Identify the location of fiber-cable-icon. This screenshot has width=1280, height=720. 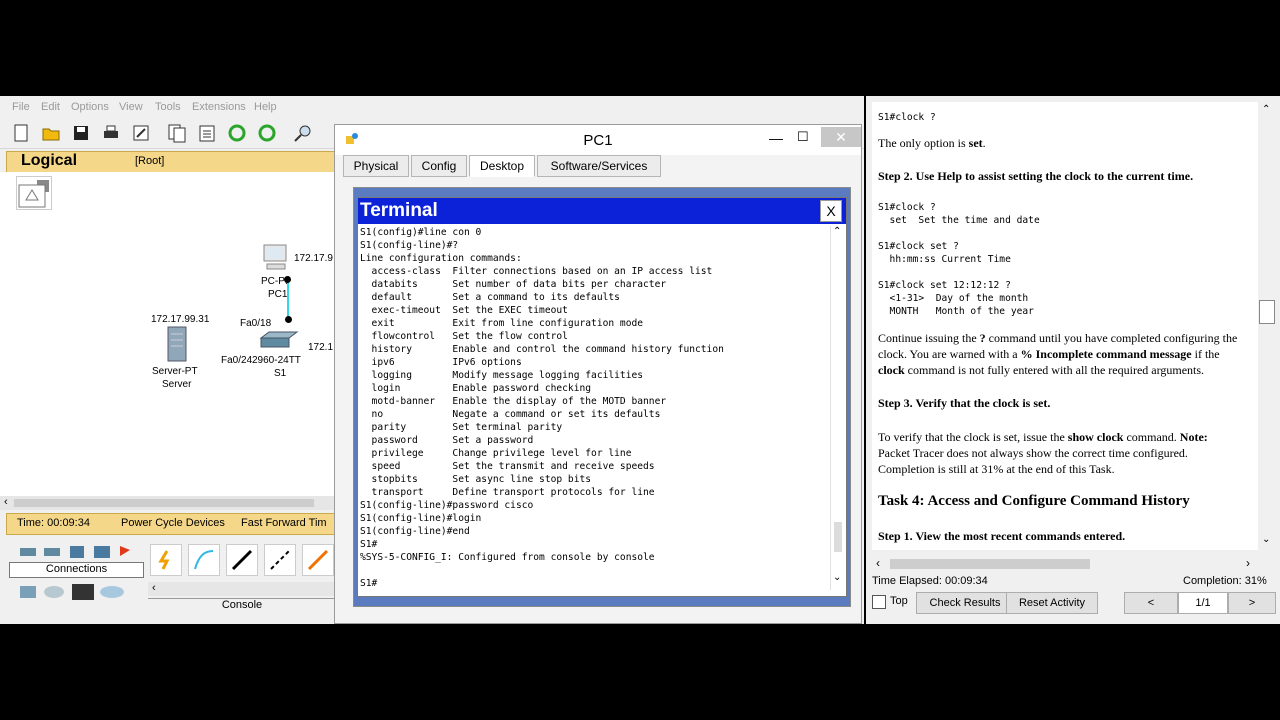
(318, 560).